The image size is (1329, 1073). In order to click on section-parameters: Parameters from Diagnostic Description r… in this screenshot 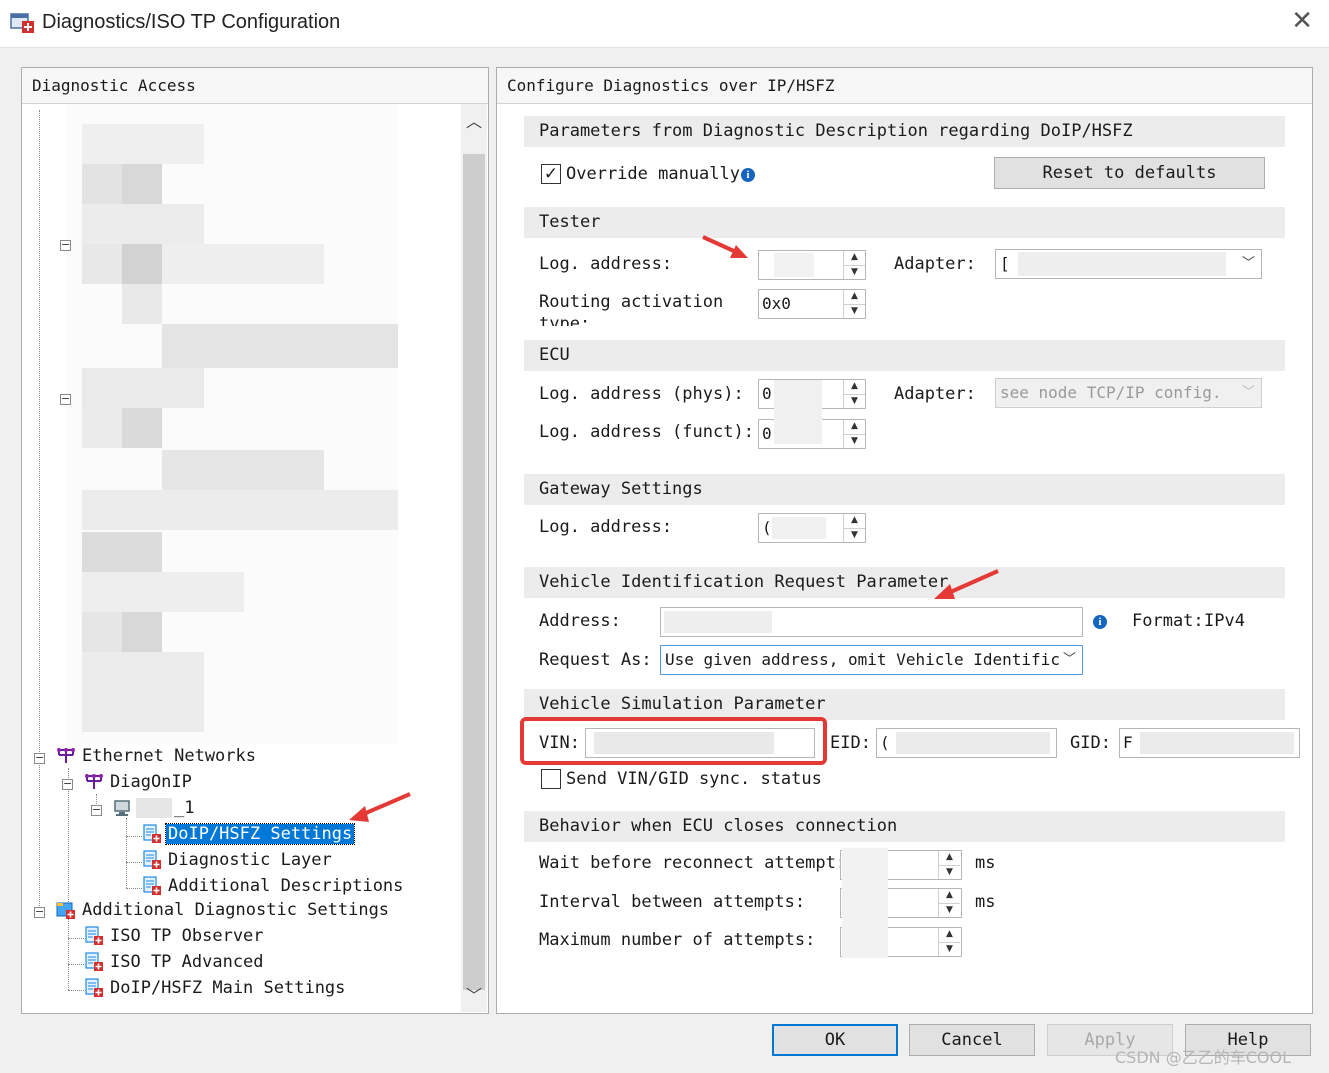, I will do `click(904, 131)`.